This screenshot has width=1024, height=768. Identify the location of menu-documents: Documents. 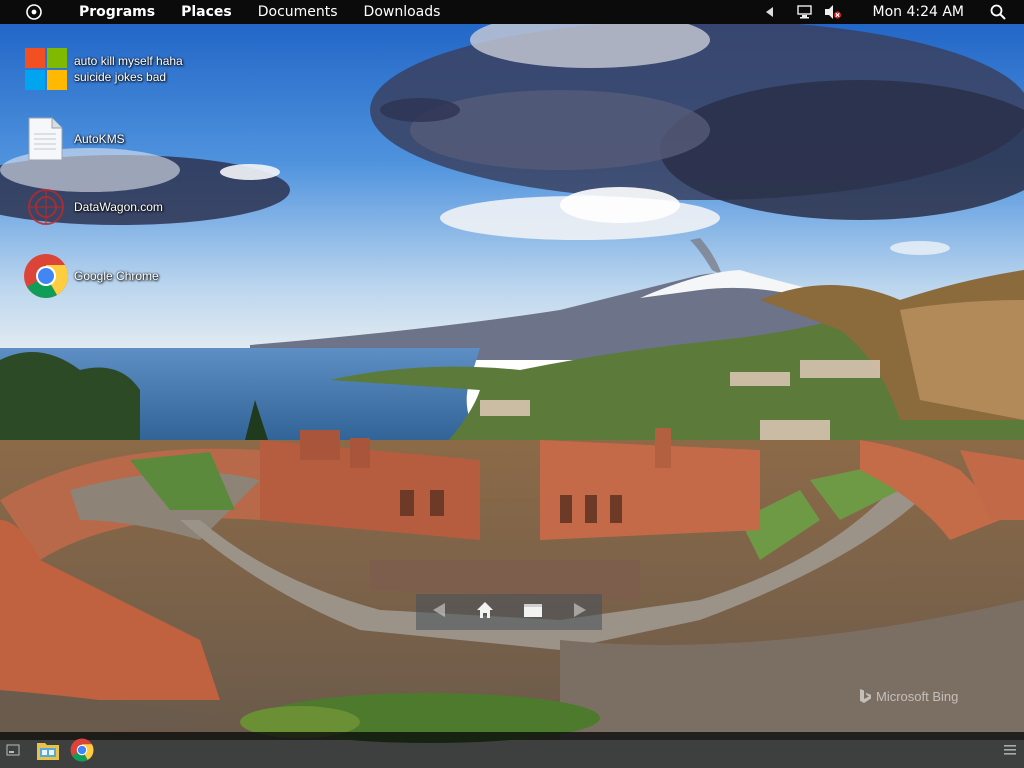
(298, 12).